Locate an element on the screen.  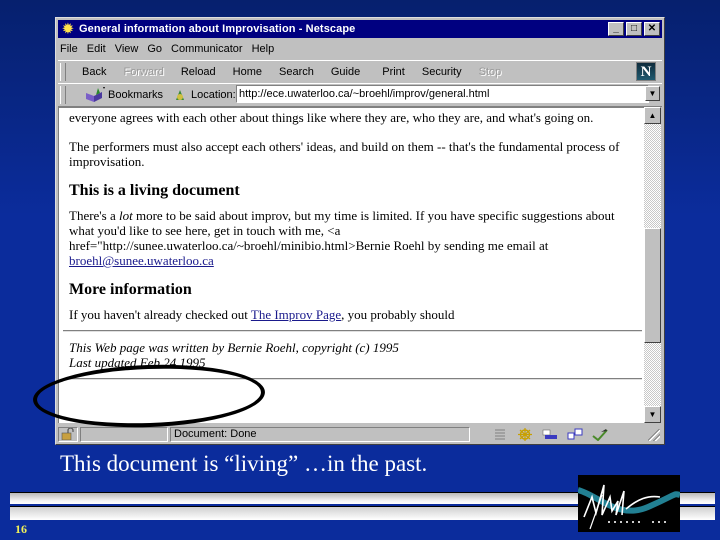
divider-top is located at coordinates (352, 331).